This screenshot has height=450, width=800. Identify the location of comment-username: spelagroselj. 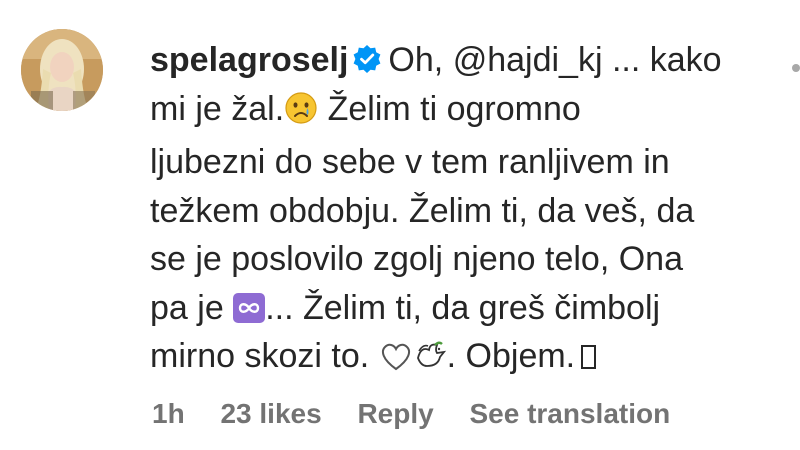
(249, 60).